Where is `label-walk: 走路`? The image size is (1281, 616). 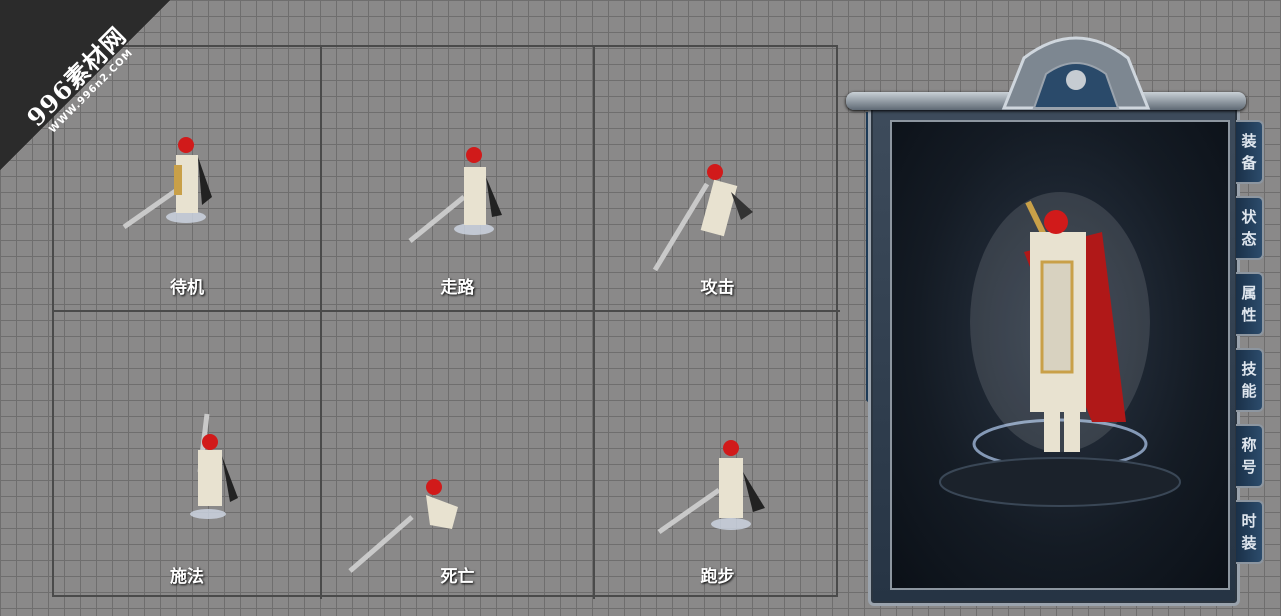 label-walk: 走路 is located at coordinates (457, 288).